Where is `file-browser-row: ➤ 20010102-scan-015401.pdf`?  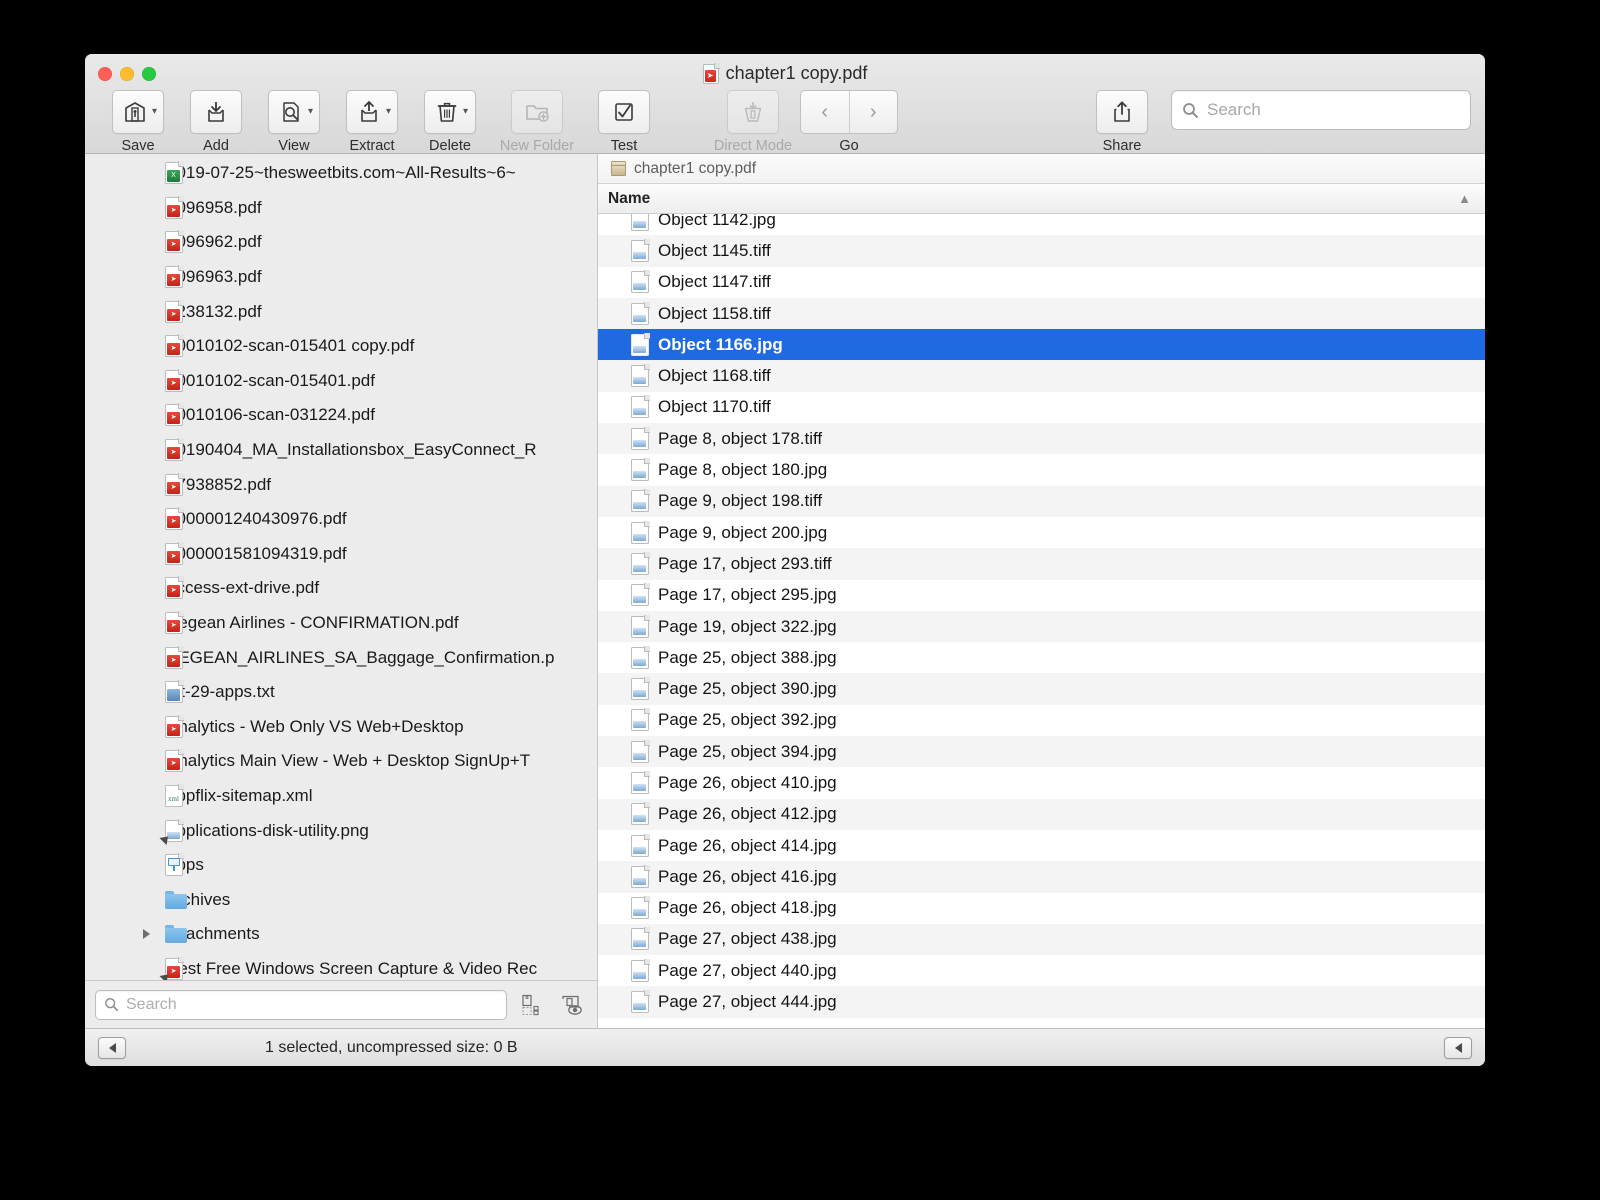 file-browser-row: ➤ 20010102-scan-015401.pdf is located at coordinates (341, 381).